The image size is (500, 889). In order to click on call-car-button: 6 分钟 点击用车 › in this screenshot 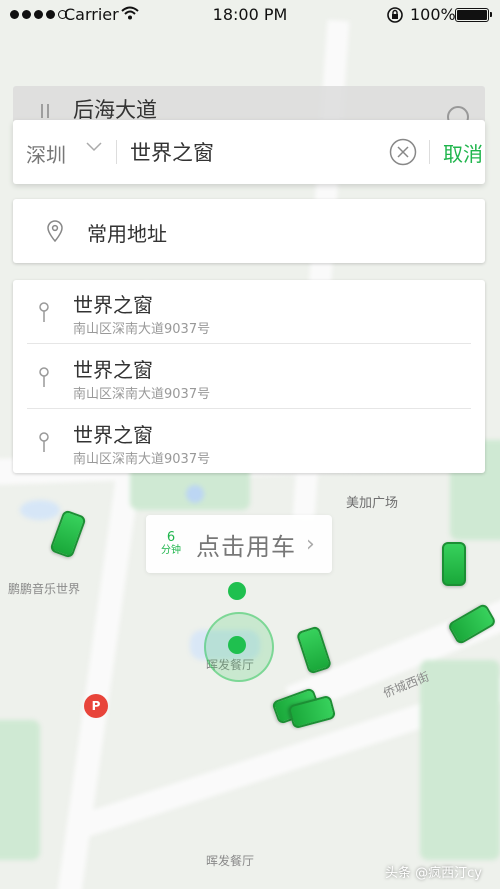, I will do `click(239, 544)`.